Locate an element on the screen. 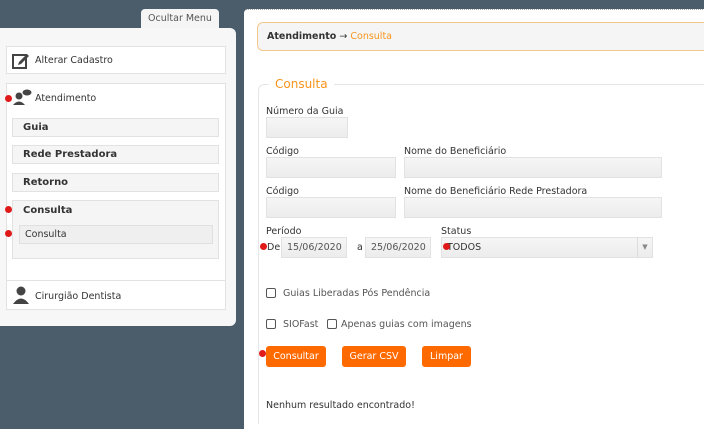  date-to-input: 25/06/2020 is located at coordinates (398, 247).